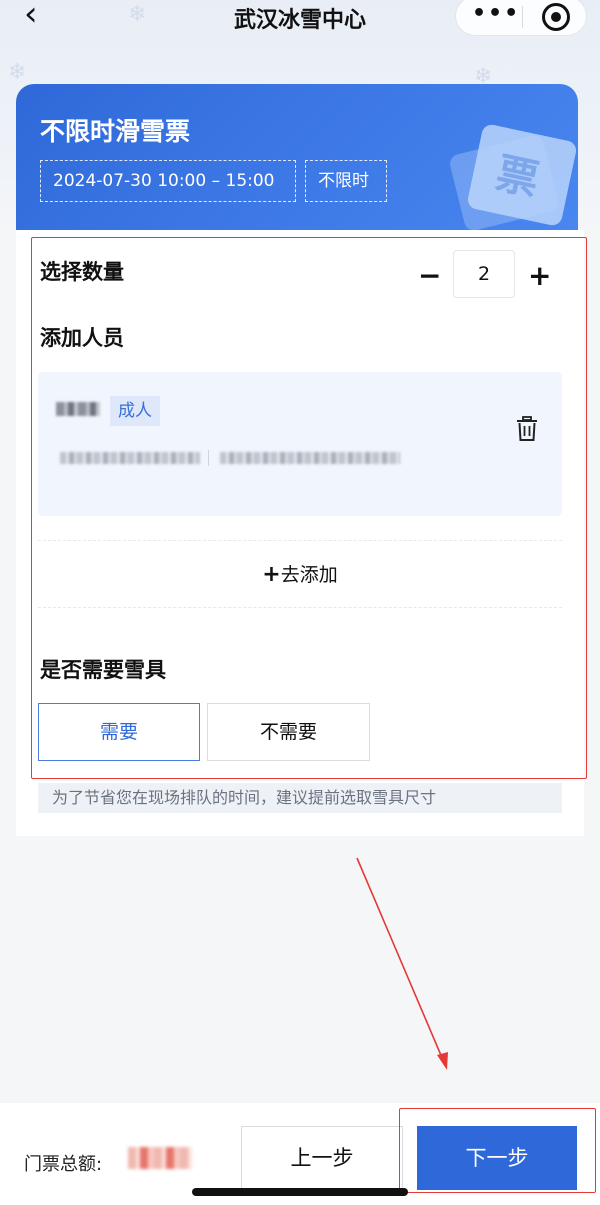 This screenshot has width=600, height=1205. I want to click on close-miniprogram-icon, so click(556, 17).